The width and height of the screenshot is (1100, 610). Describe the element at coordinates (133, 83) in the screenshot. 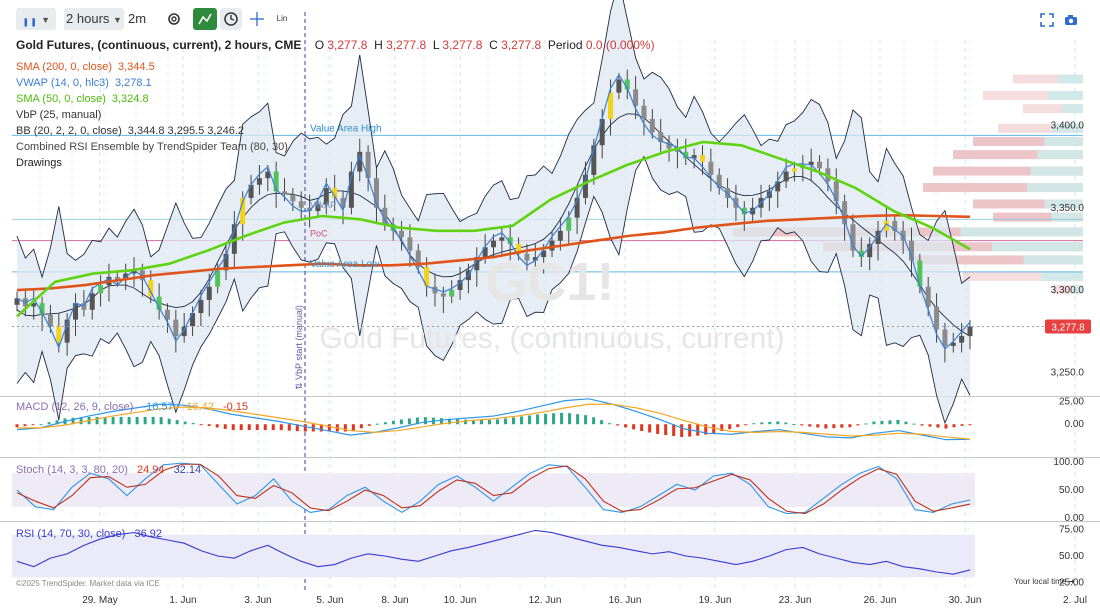

I see `legend-value: 3,278.1` at that location.